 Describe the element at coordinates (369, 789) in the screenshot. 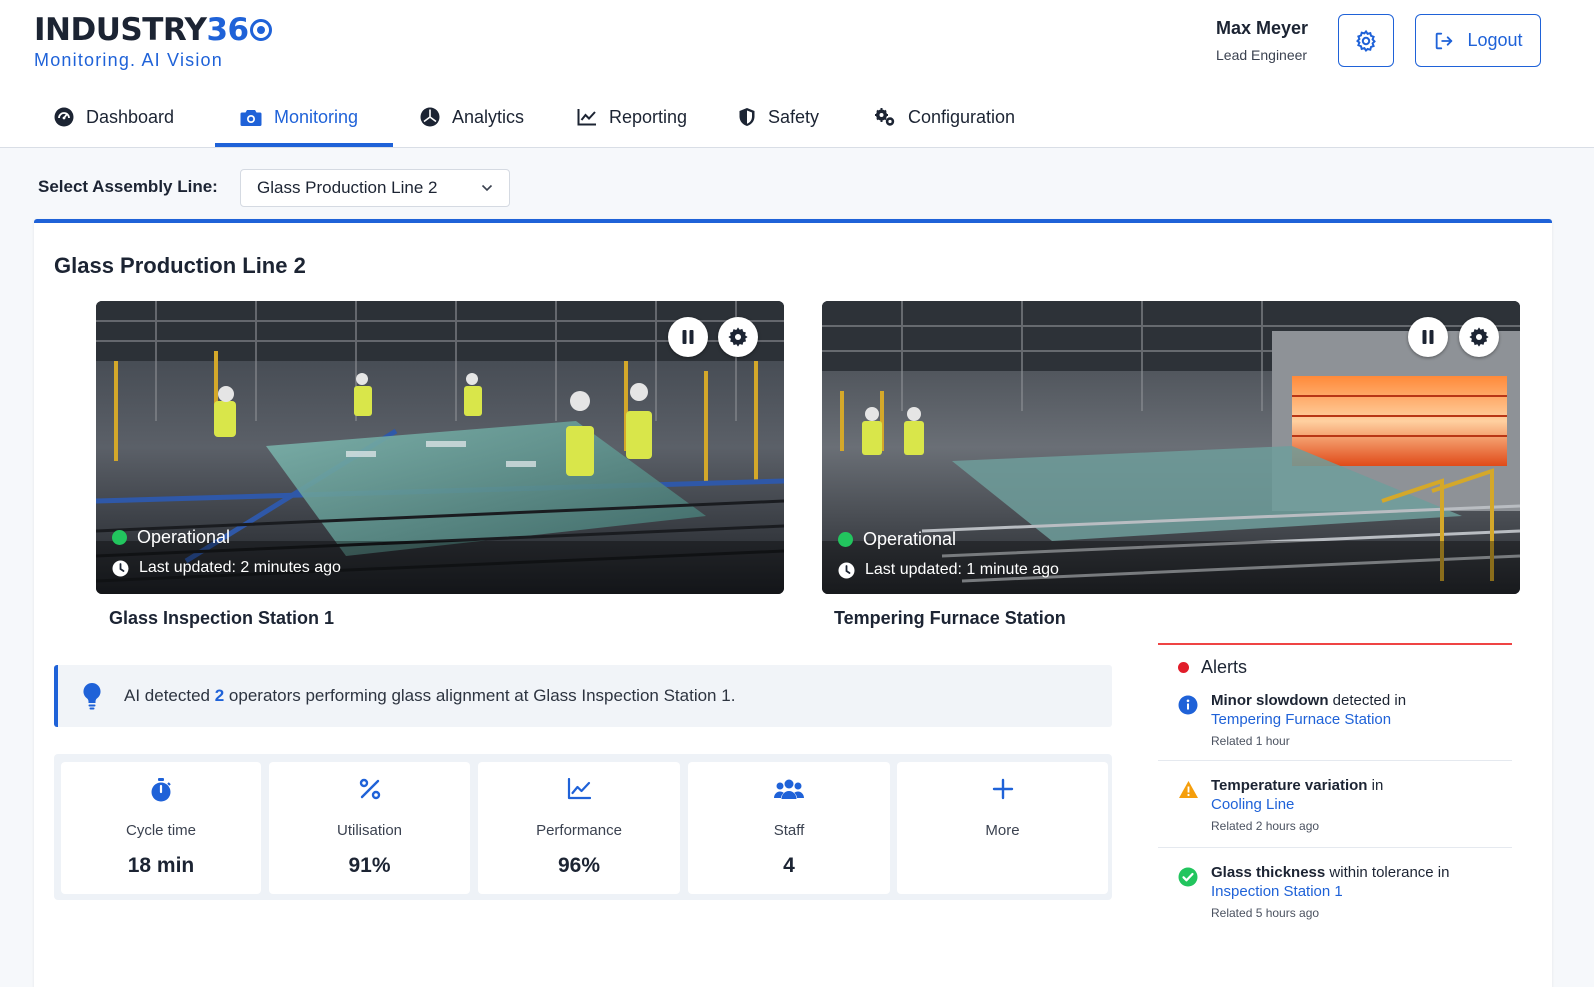

I see `percent-icon` at that location.